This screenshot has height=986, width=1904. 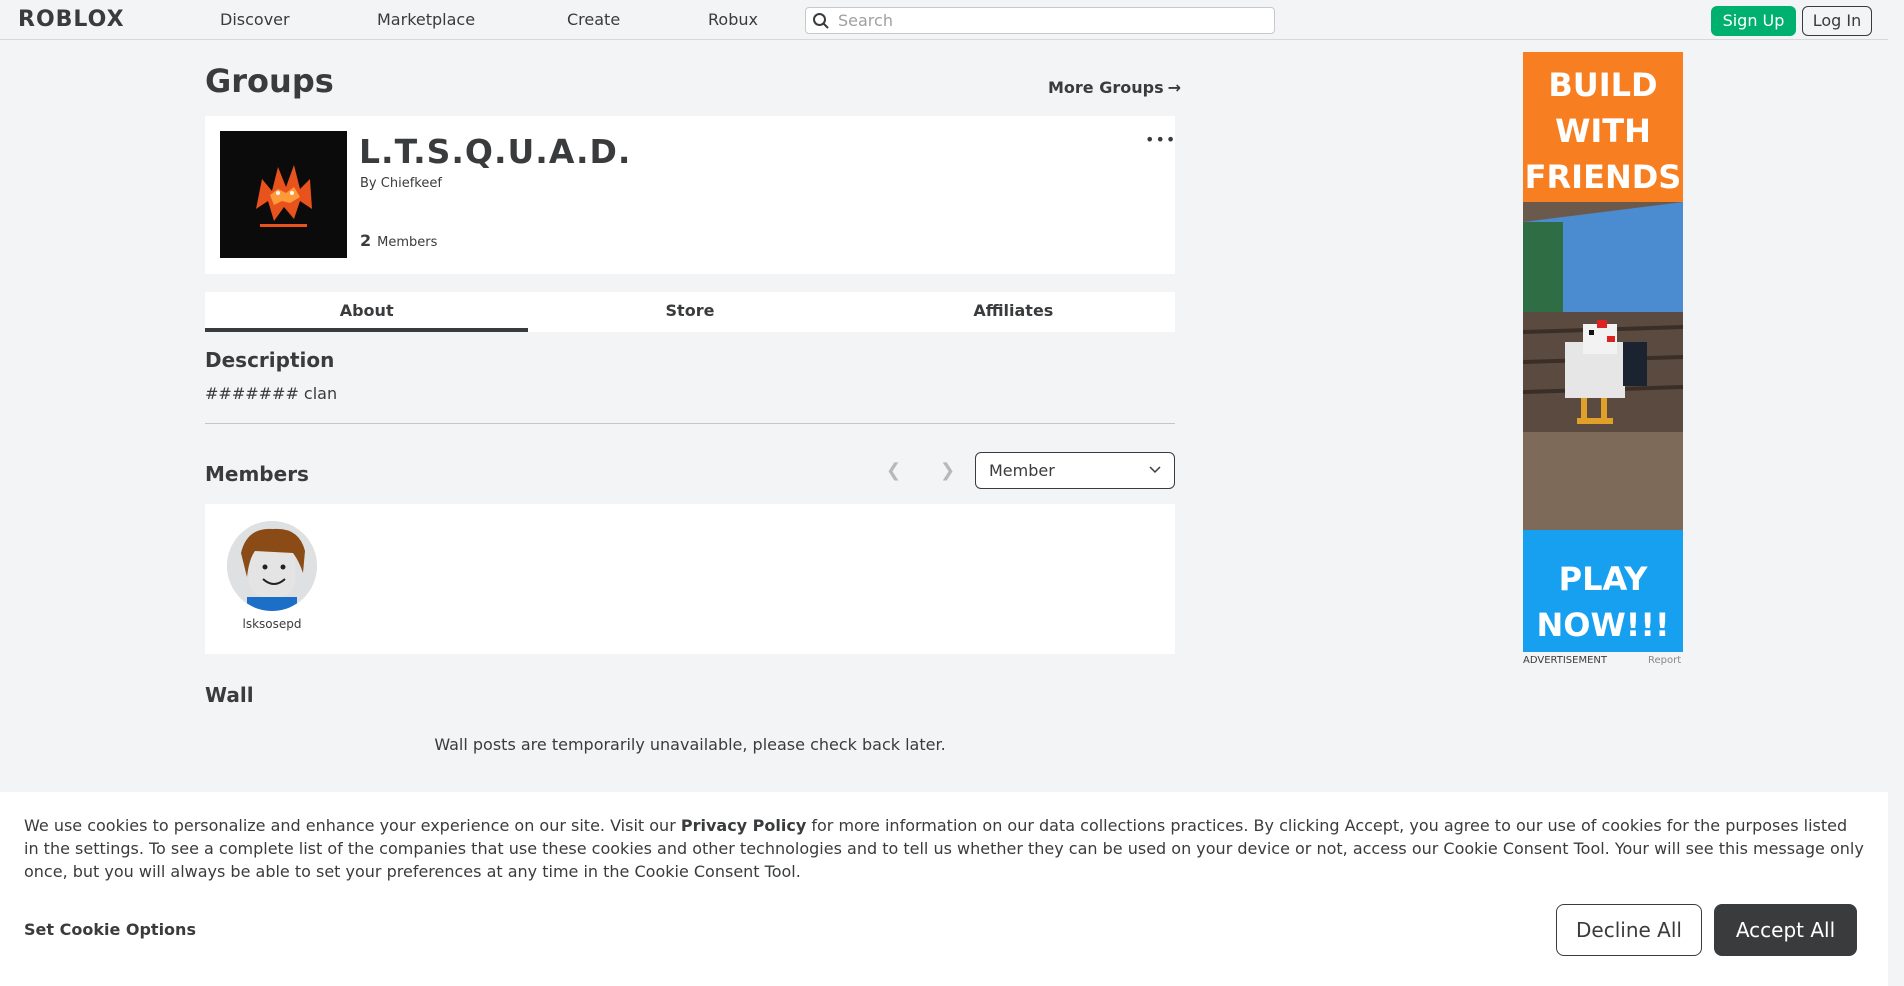 I want to click on sign-up-button: Sign Up, so click(x=1753, y=21).